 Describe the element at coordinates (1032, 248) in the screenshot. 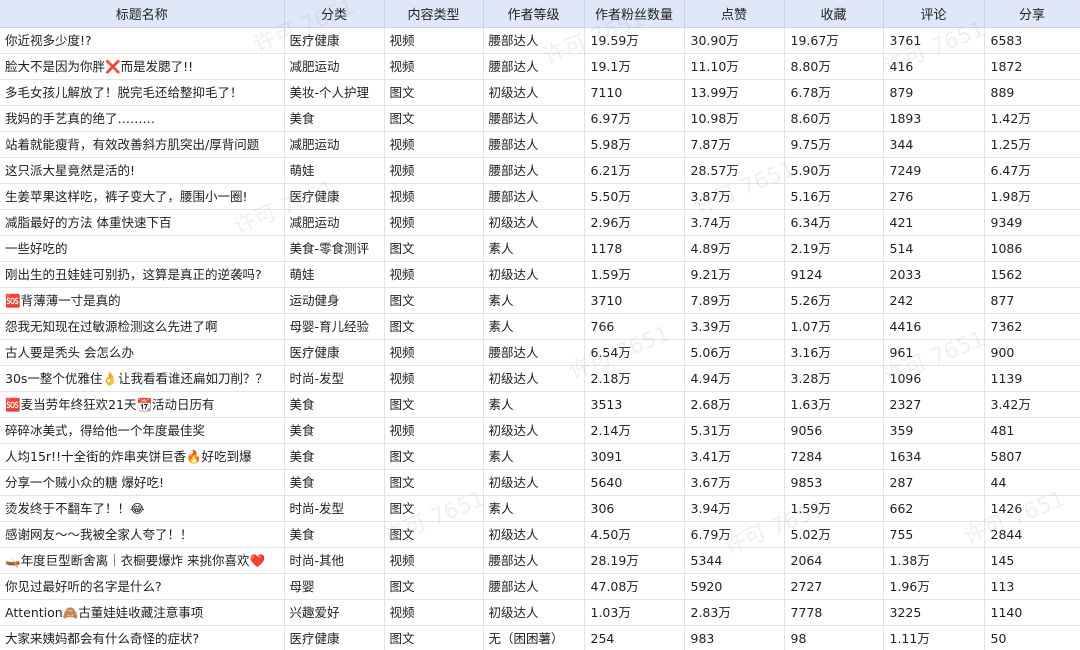

I see `table-cell: 1086` at that location.